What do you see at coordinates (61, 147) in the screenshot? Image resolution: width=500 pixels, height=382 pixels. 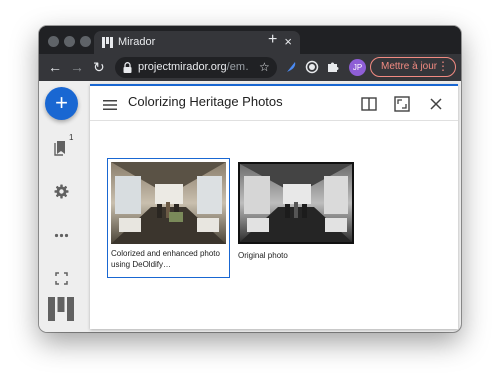 I see `window-list-icon` at bounding box center [61, 147].